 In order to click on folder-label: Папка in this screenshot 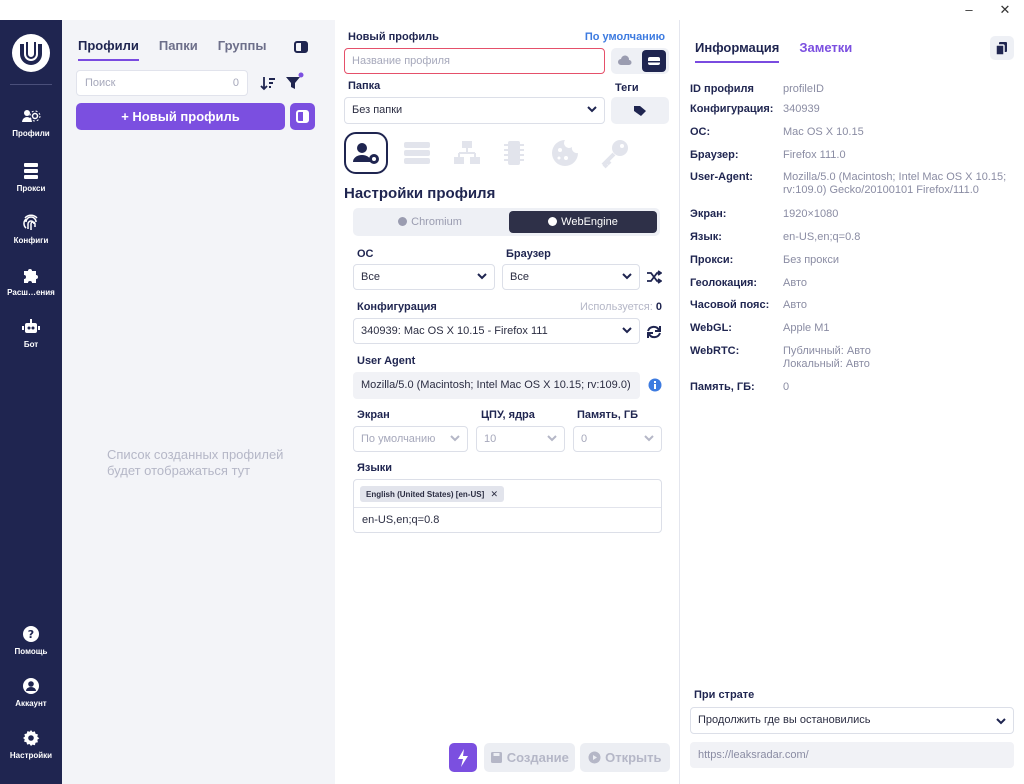, I will do `click(364, 86)`.